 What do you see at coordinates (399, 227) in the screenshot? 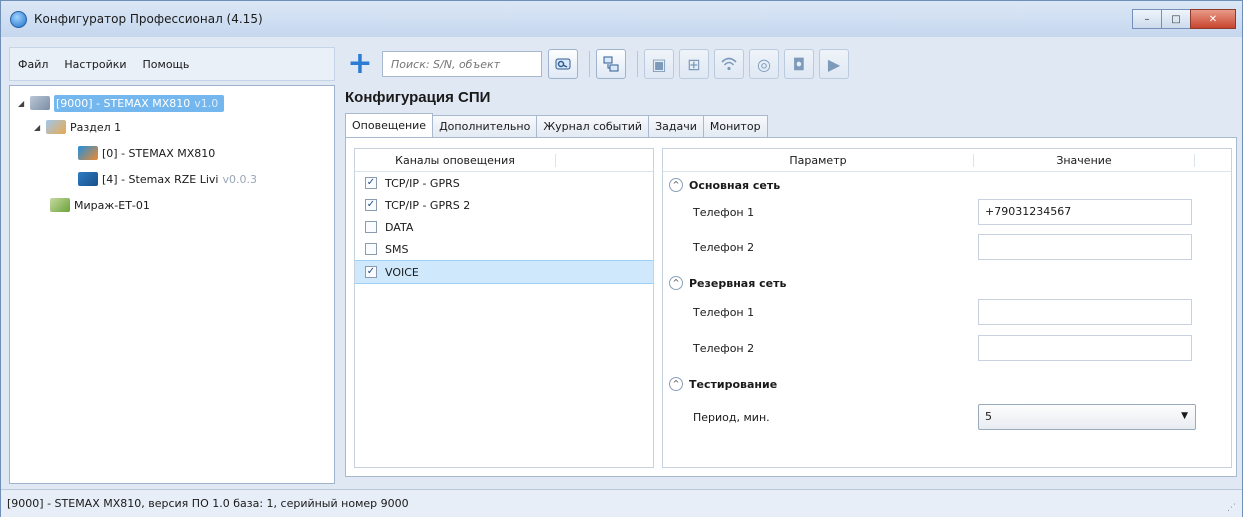
I see `channel-label: DATA` at bounding box center [399, 227].